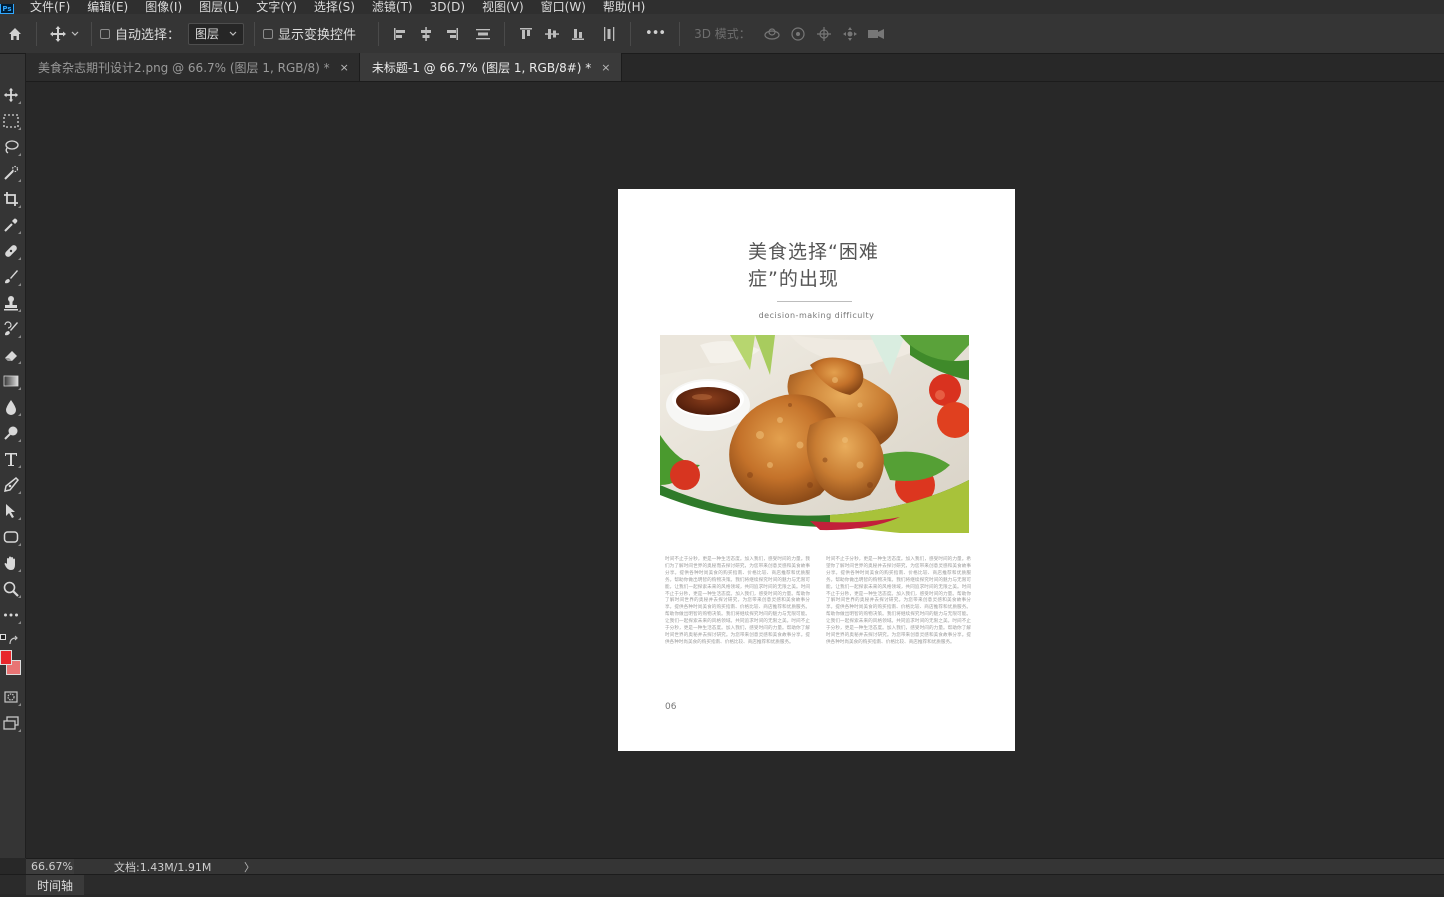 The image size is (1444, 897). Describe the element at coordinates (11, 589) in the screenshot. I see `zoom-tool-icon` at that location.